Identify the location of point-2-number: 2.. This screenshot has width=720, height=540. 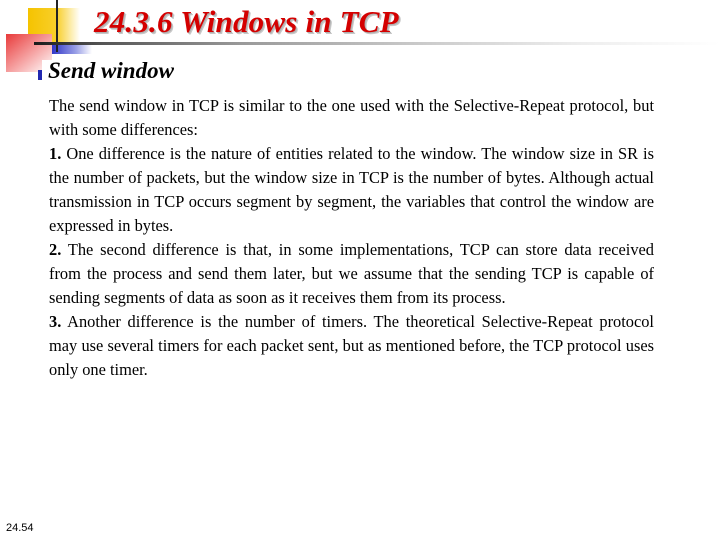
(55, 249).